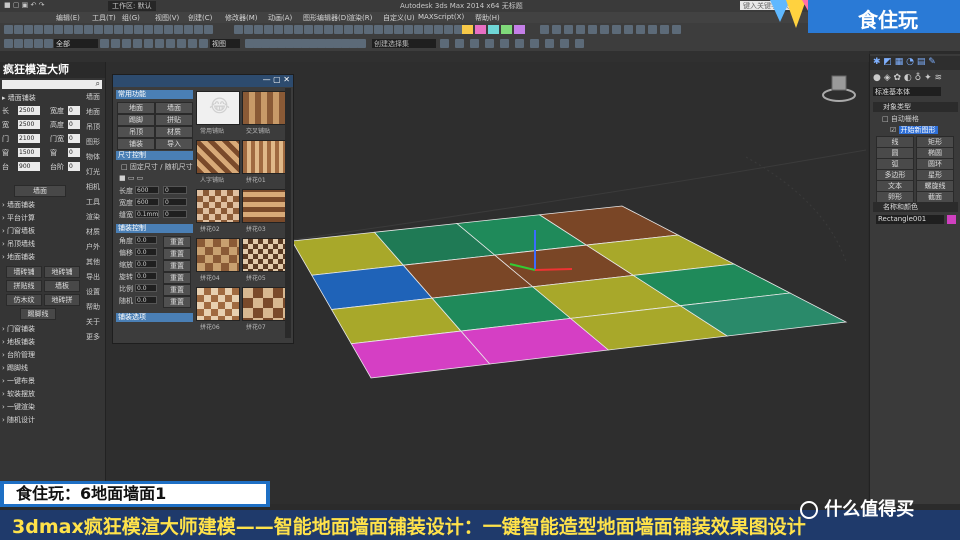 Image resolution: width=960 pixels, height=540 pixels. What do you see at coordinates (326, 18) in the screenshot?
I see `menu-item: 图形编辑器(D)` at bounding box center [326, 18].